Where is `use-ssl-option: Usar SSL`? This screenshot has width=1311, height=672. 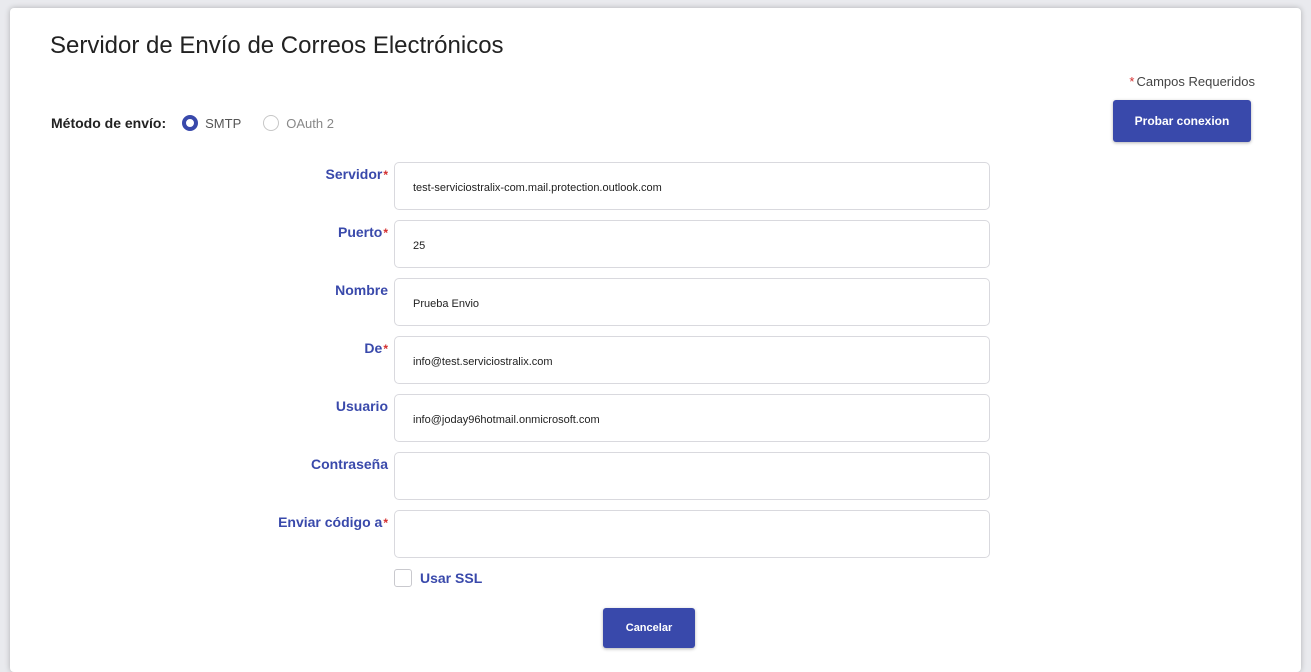
use-ssl-option: Usar SSL is located at coordinates (438, 578).